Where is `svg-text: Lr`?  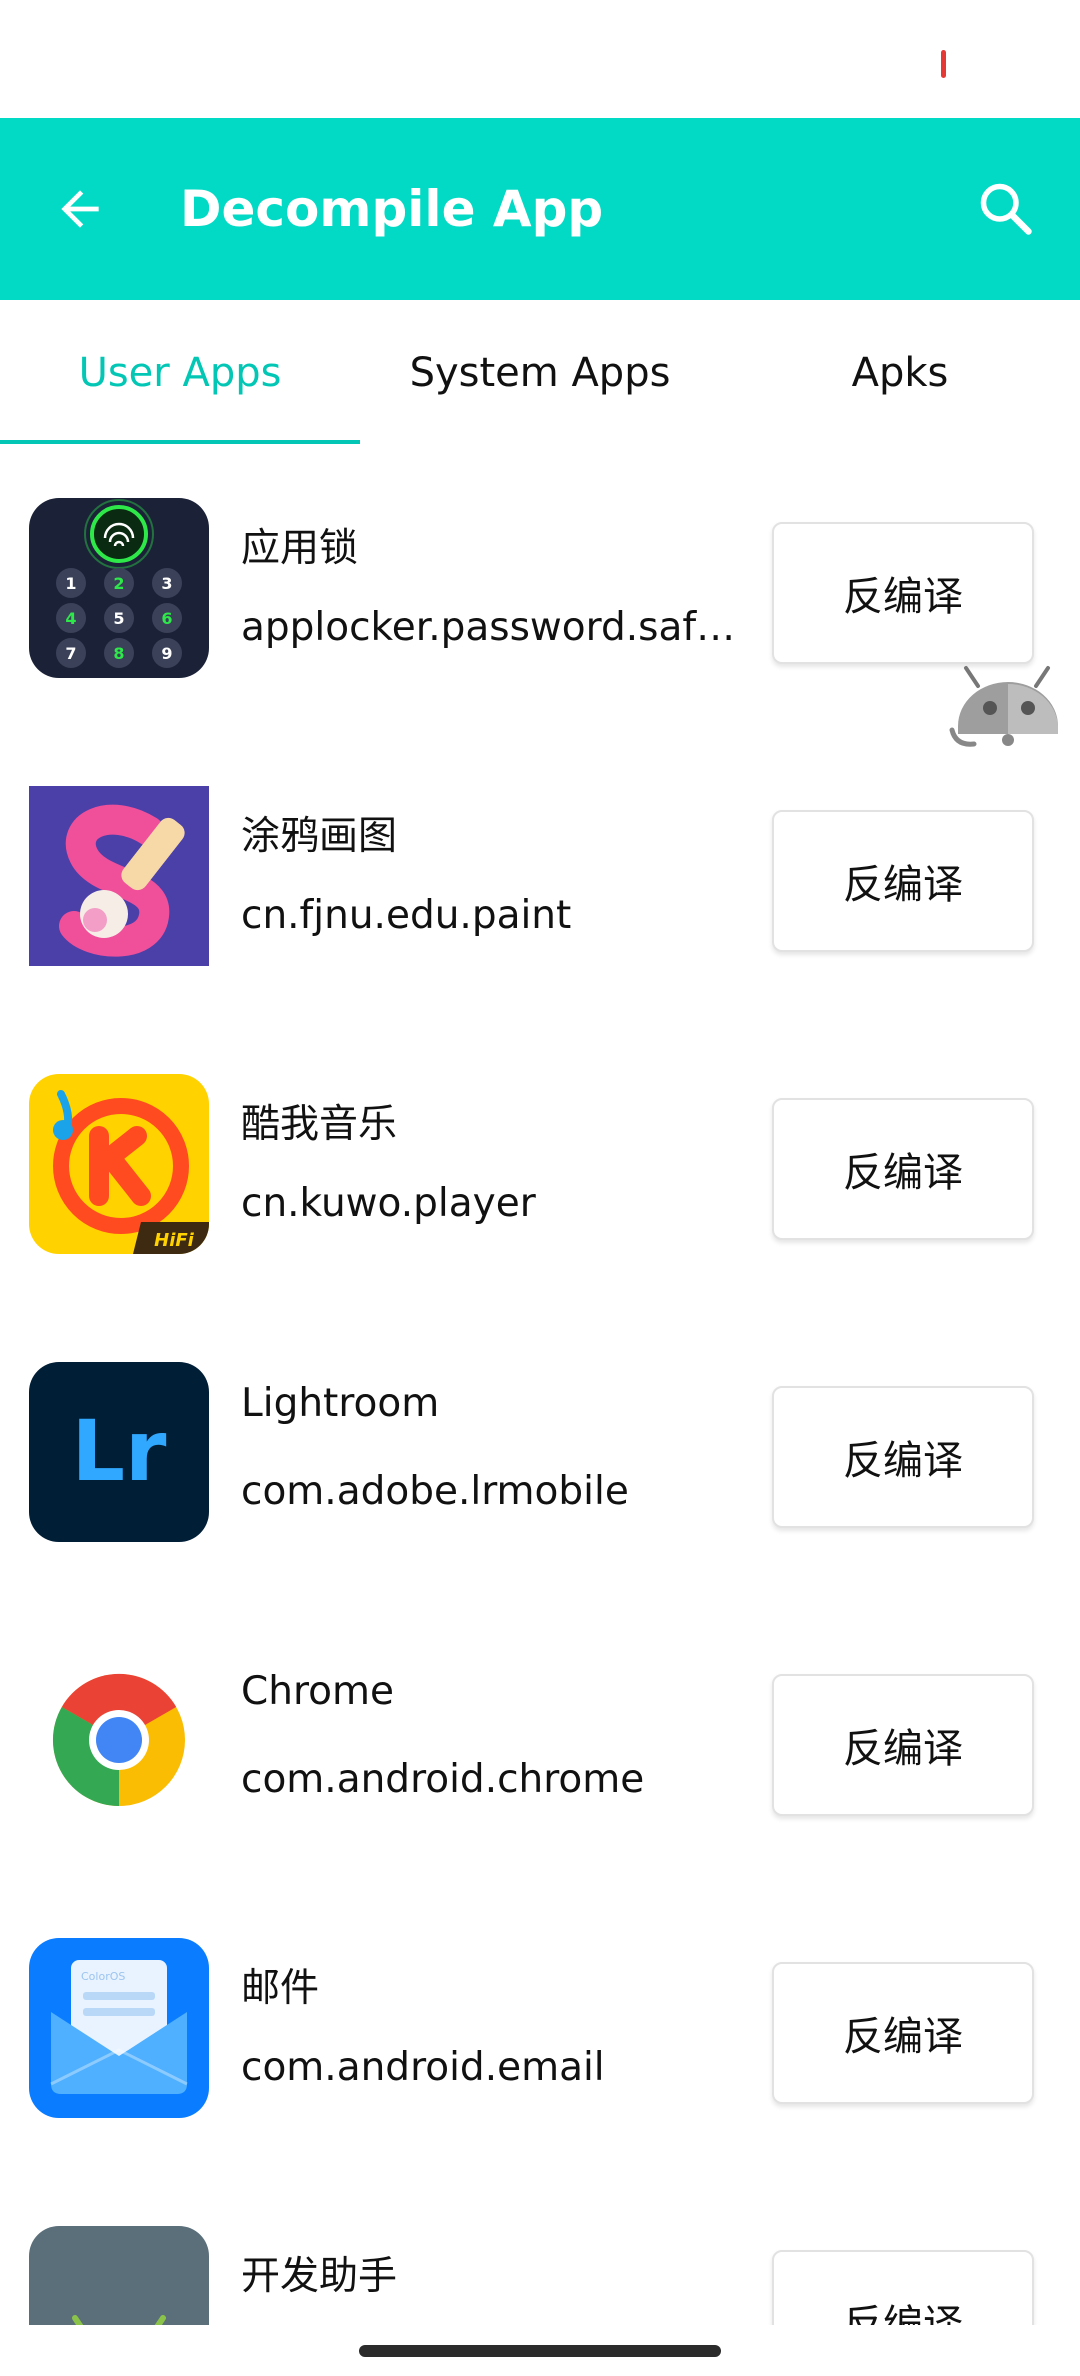
svg-text: Lr is located at coordinates (120, 1451).